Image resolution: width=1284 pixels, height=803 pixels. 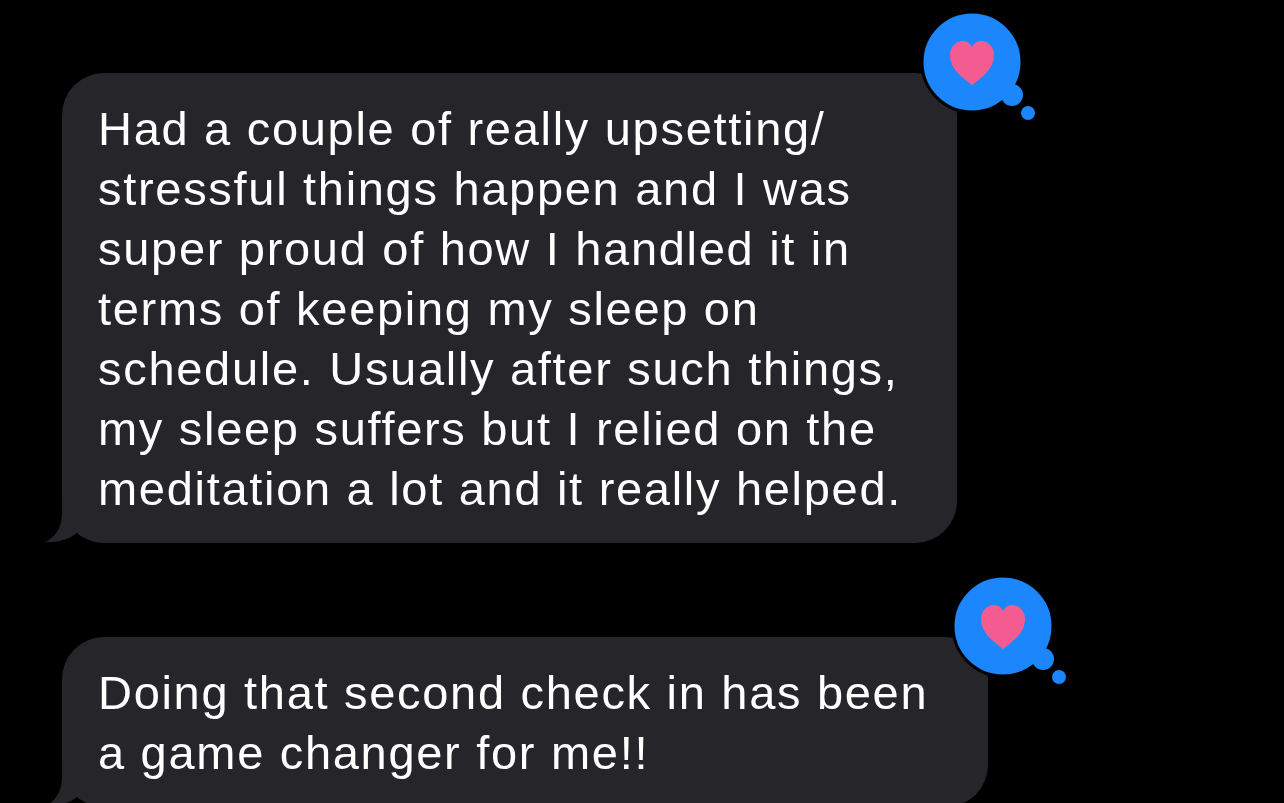 I want to click on message-text: Doing that second check in has been a game changer for me!!, so click(x=514, y=723).